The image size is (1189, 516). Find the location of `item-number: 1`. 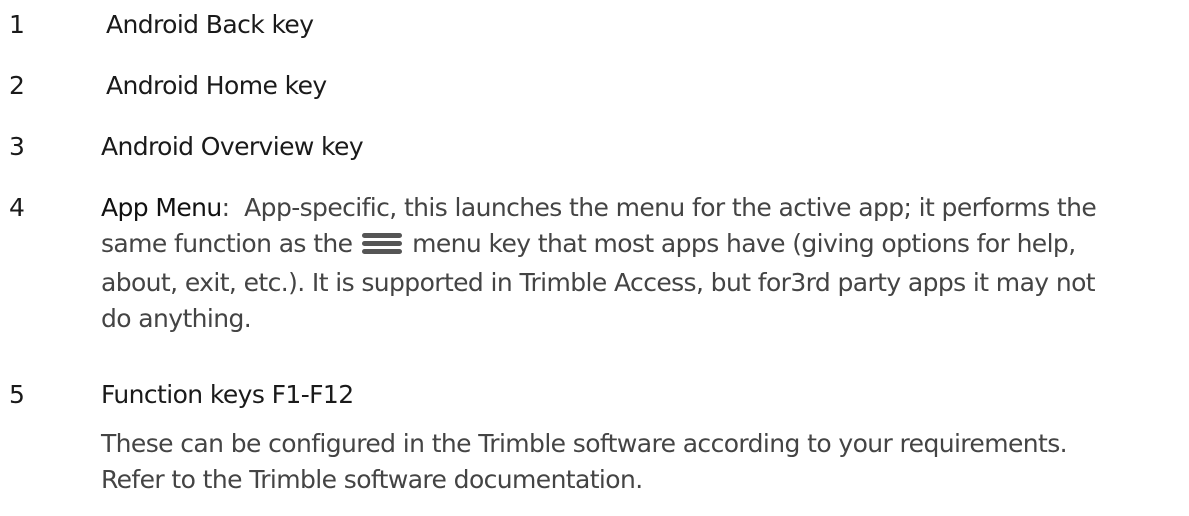

item-number: 1 is located at coordinates (17, 24).